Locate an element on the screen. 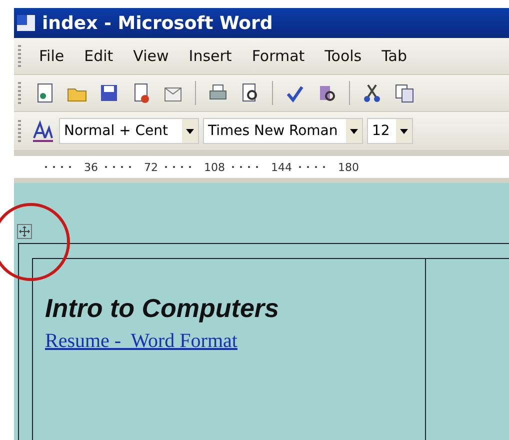 Image resolution: width=509 pixels, height=440 pixels. menu-item: View is located at coordinates (151, 56).